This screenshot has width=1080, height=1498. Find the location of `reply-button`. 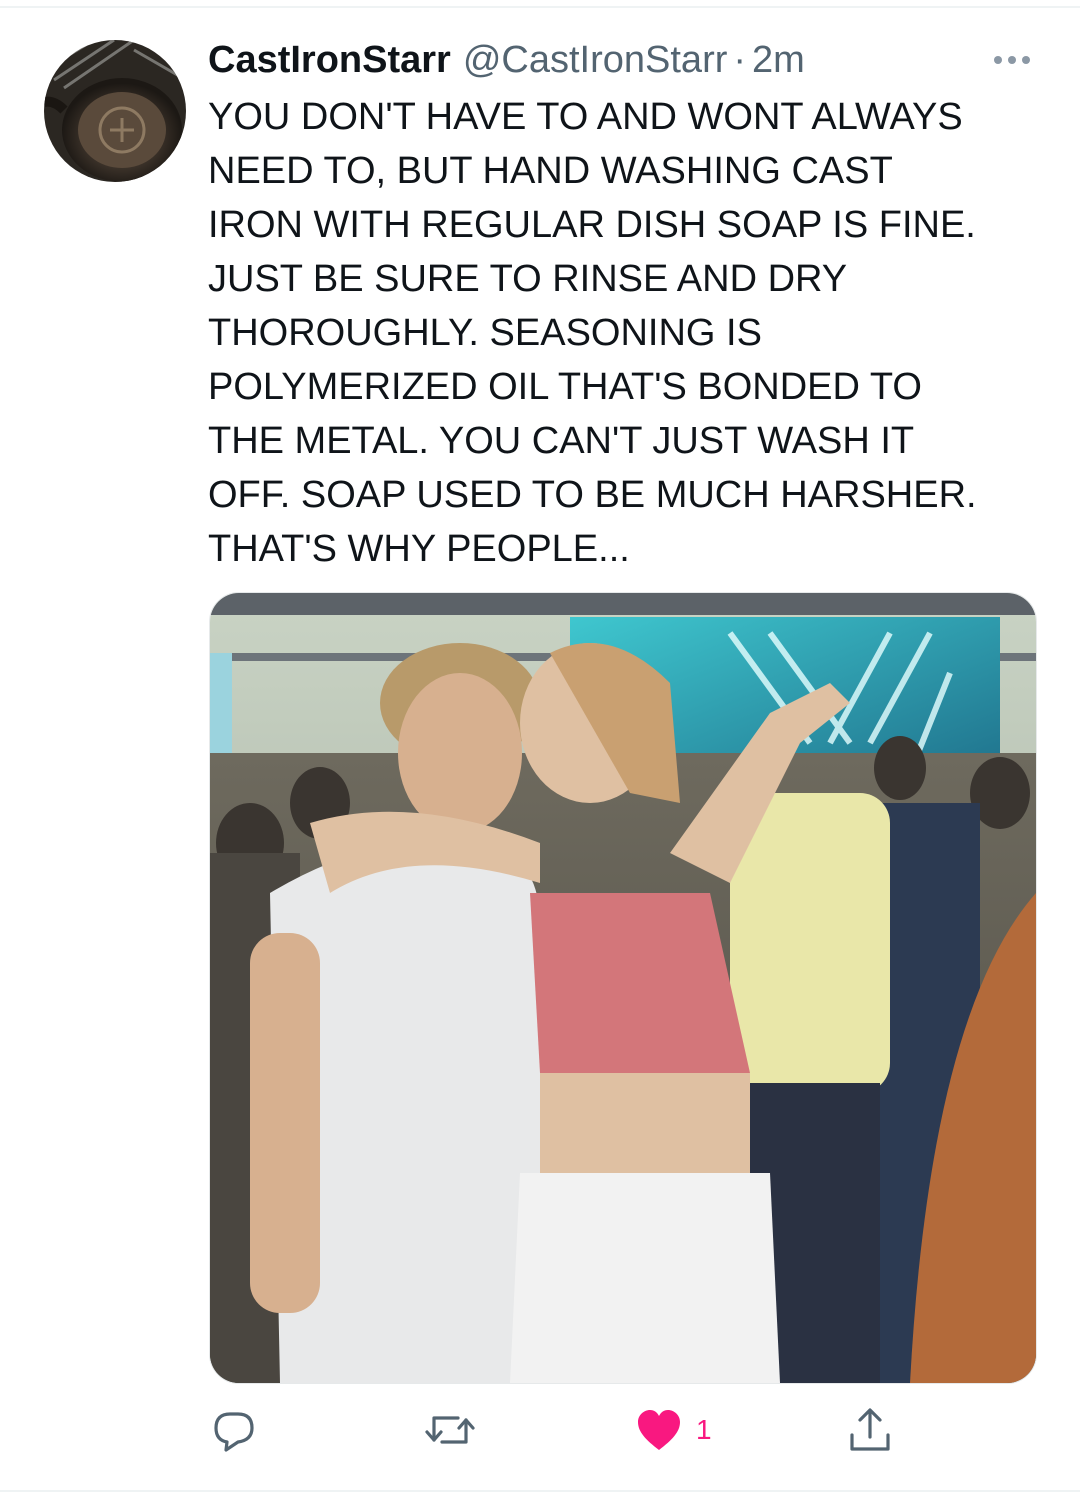

reply-button is located at coordinates (234, 1430).